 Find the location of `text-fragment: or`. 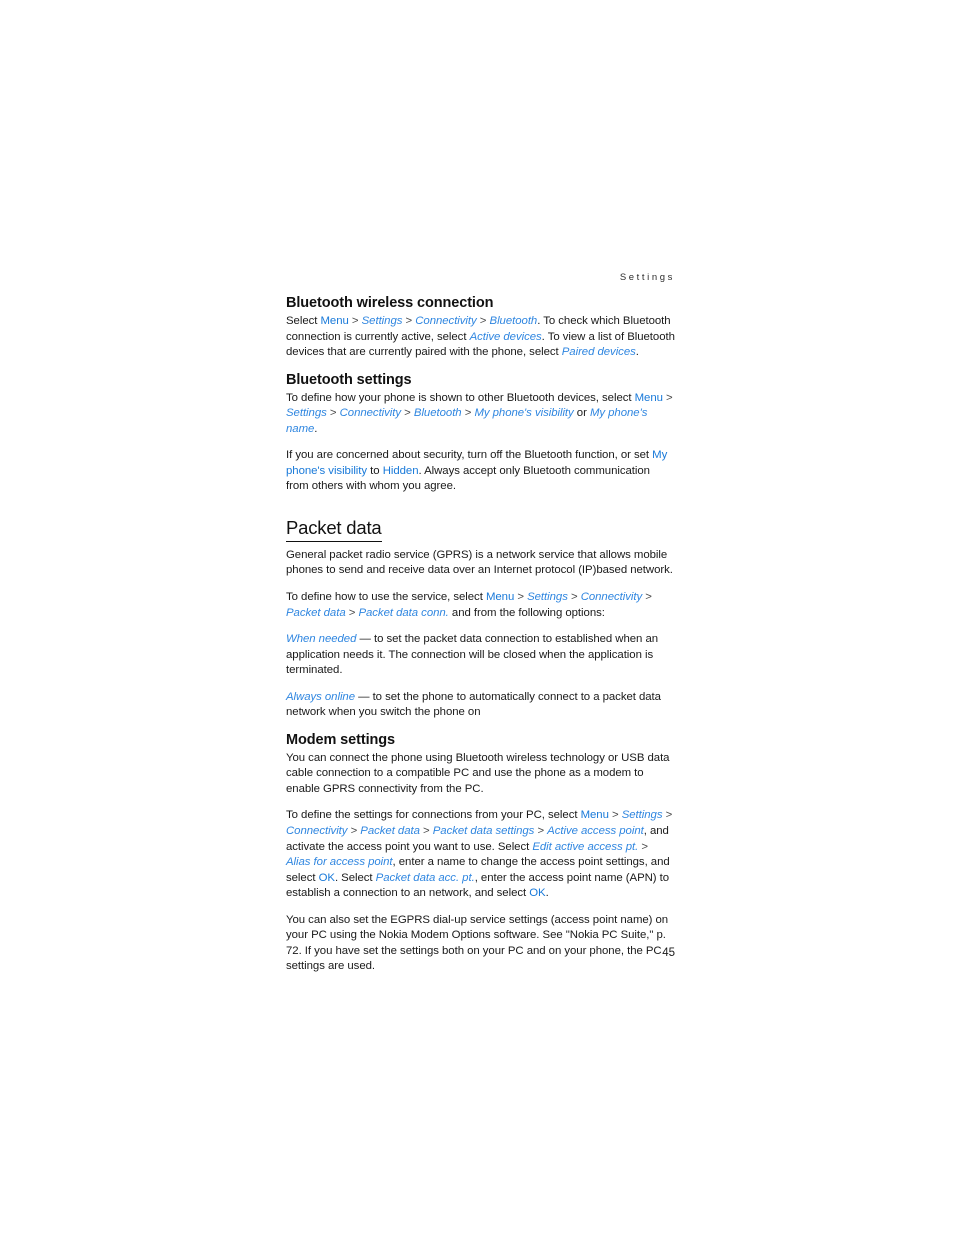

text-fragment: or is located at coordinates (581, 413).